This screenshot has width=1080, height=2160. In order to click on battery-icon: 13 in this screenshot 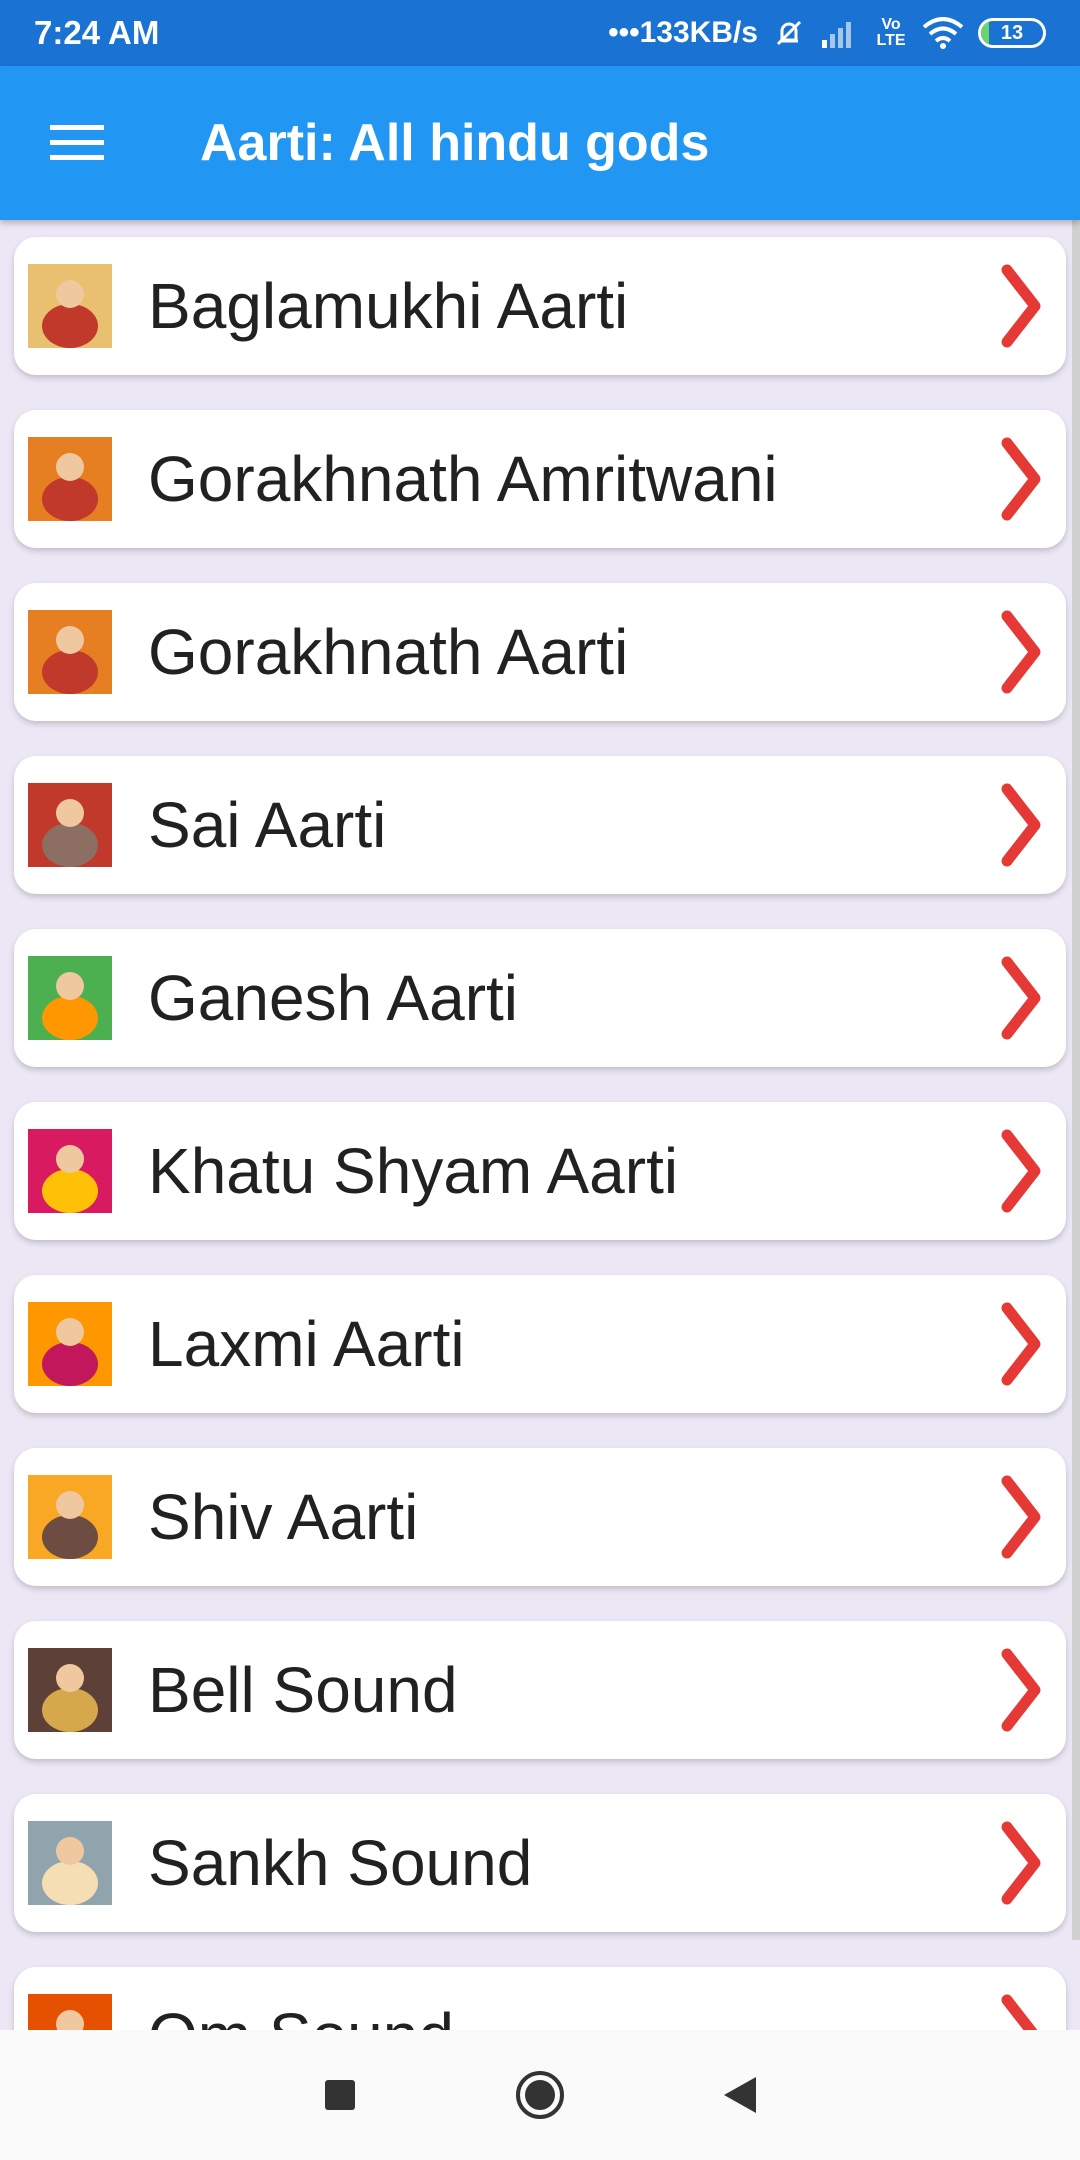, I will do `click(1012, 33)`.